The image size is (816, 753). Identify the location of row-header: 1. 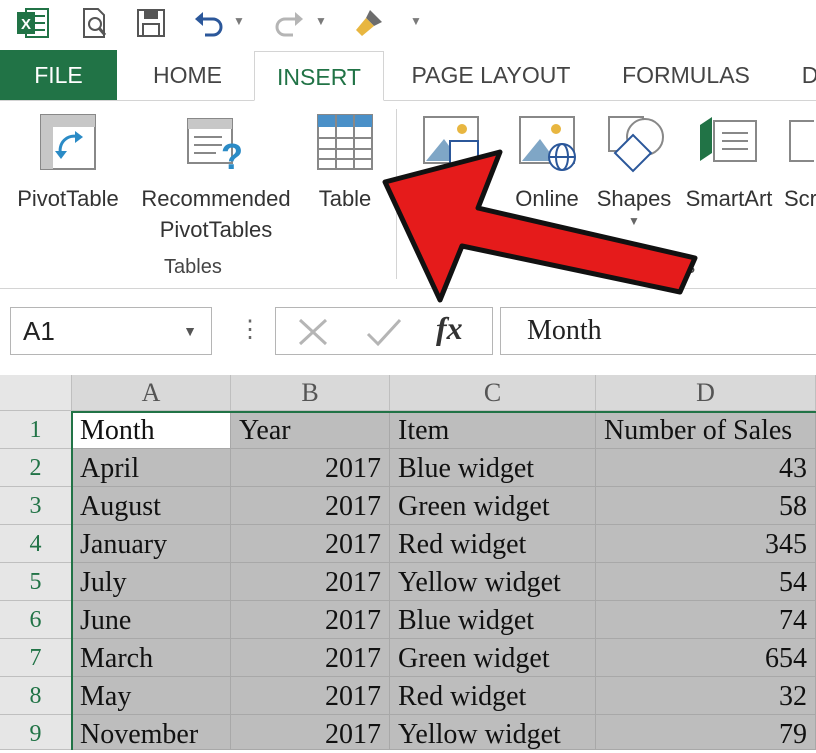
(36, 430).